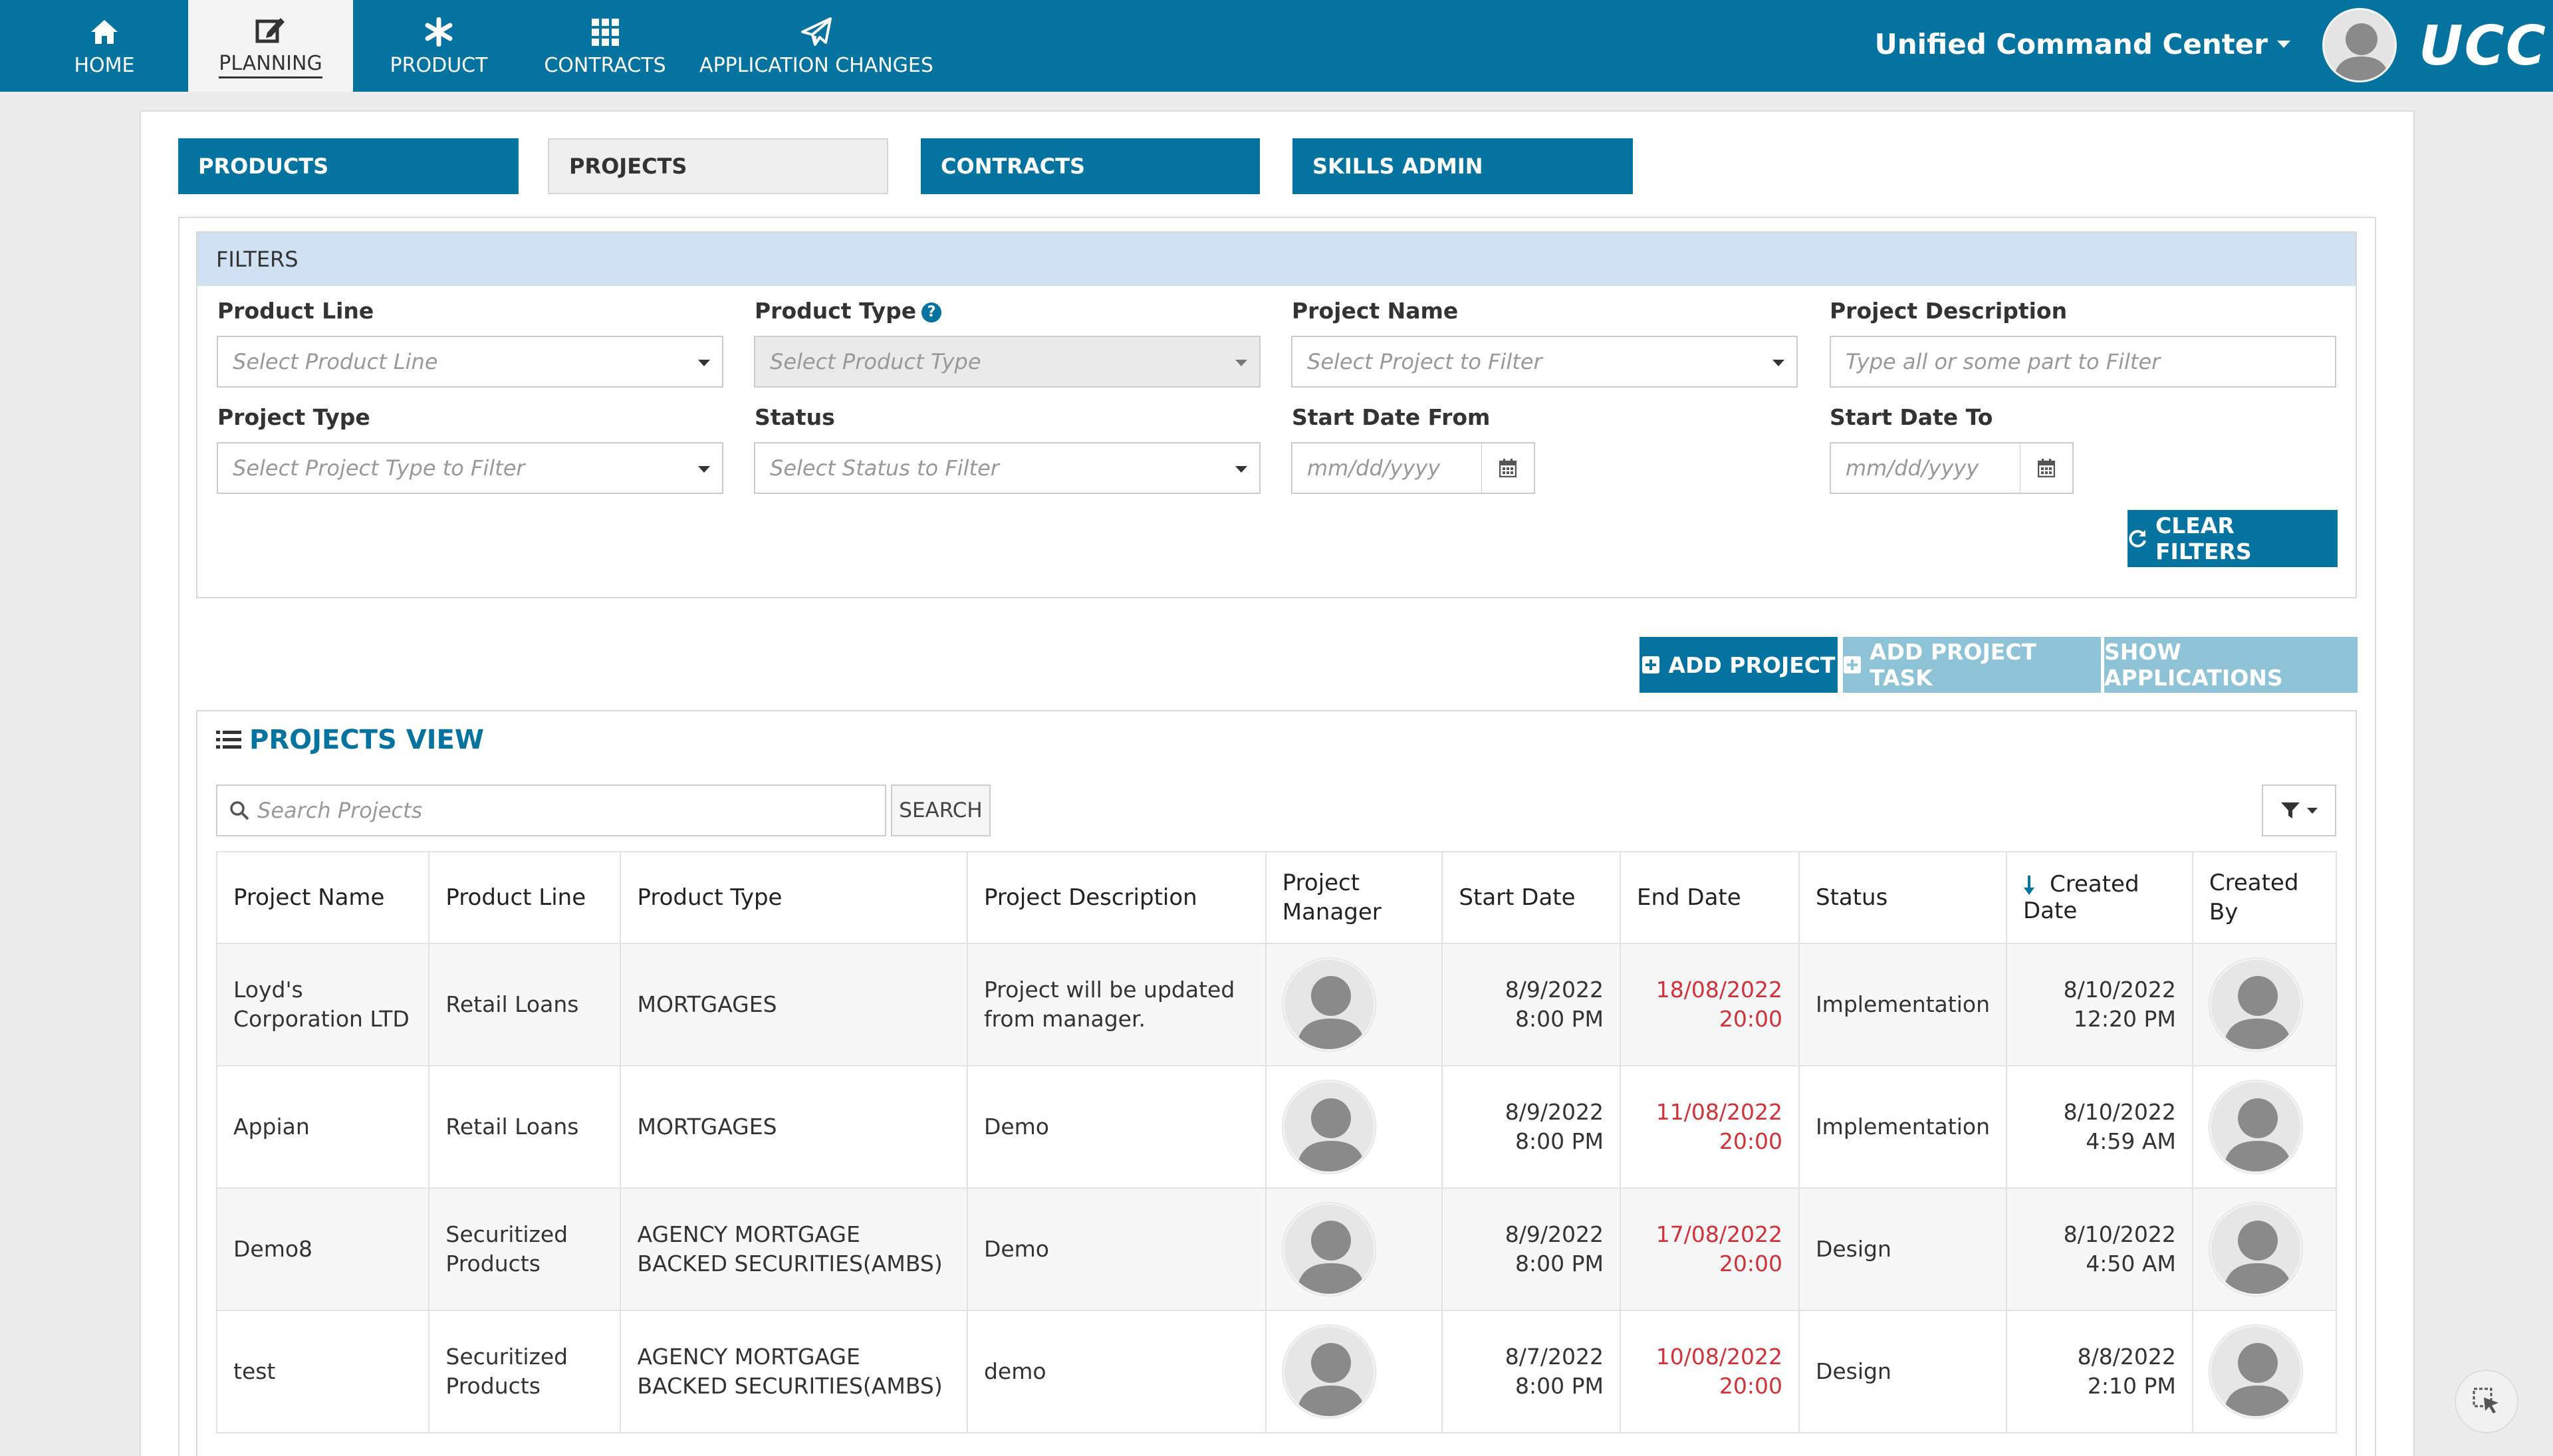 Image resolution: width=2553 pixels, height=1456 pixels. I want to click on project-type-placeholder: Select Project Type to Filter, so click(379, 468).